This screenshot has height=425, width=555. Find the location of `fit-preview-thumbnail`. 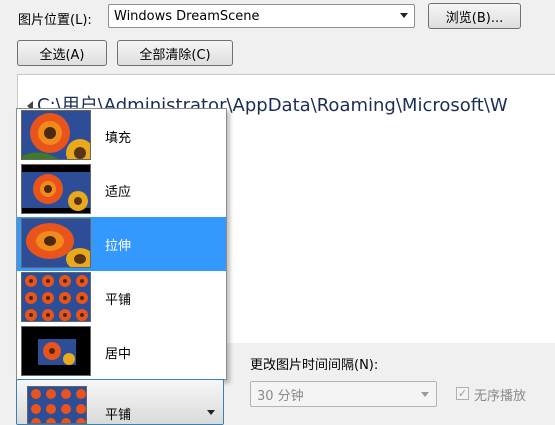

fit-preview-thumbnail is located at coordinates (56, 189).